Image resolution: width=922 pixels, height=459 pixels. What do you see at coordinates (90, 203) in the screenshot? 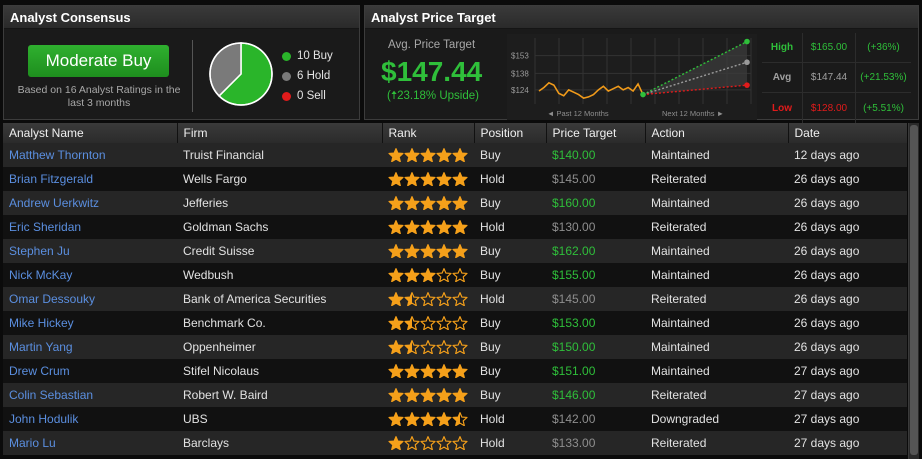
I see `analyst-name-link: Andrew Uerkwitz` at bounding box center [90, 203].